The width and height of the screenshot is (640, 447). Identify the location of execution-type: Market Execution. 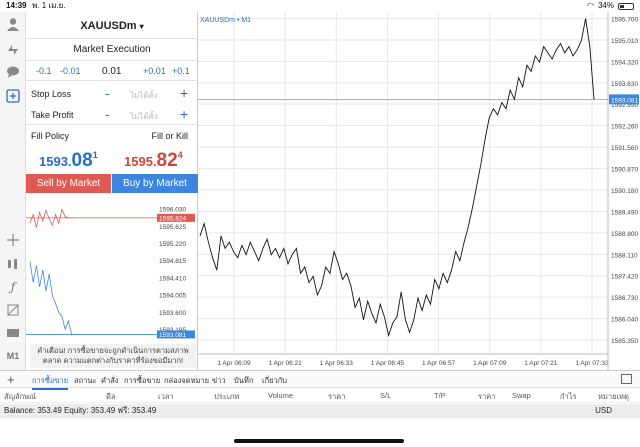
(112, 49).